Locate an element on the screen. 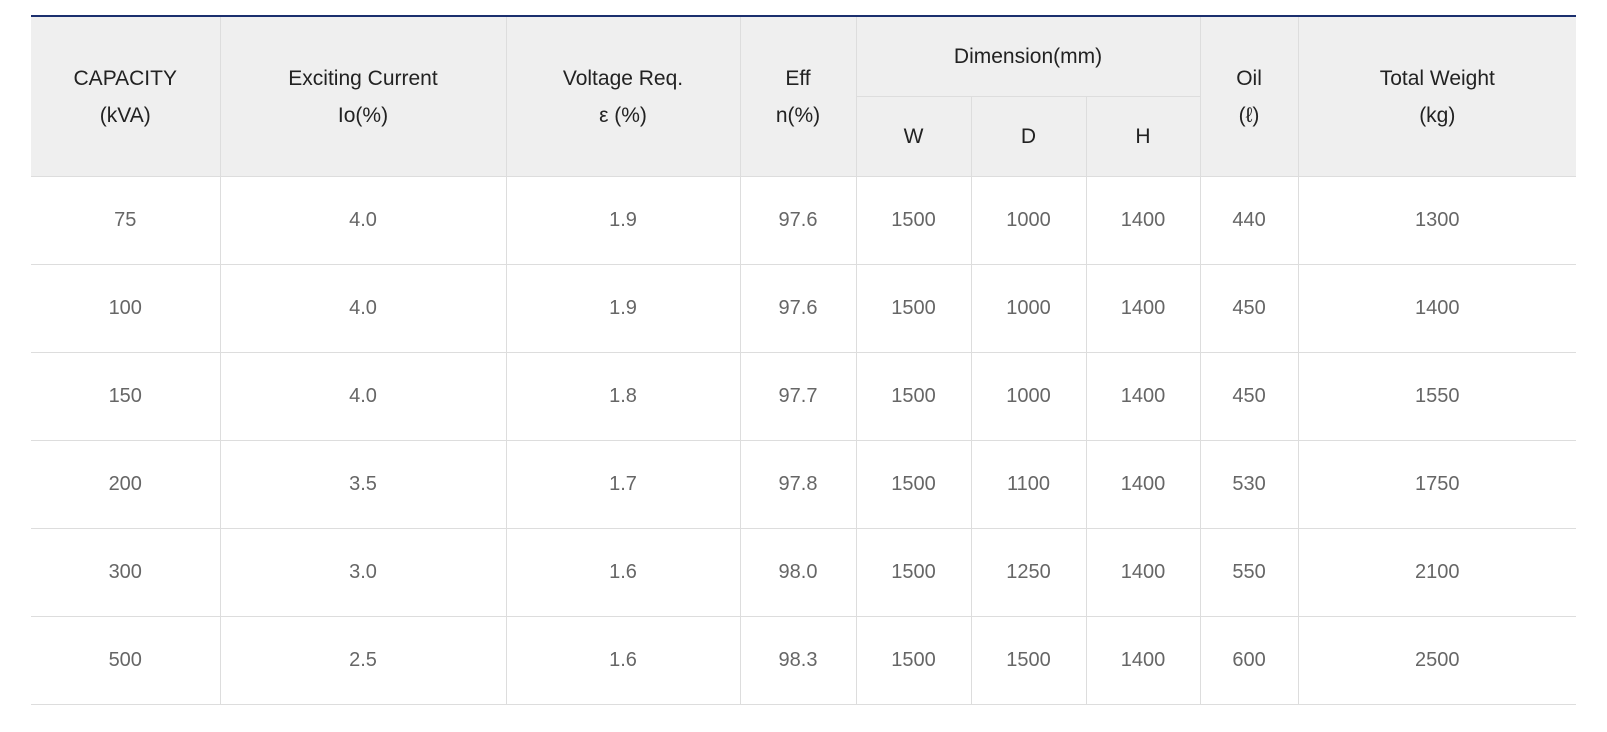 This screenshot has width=1607, height=732. header-capacity-unit: (kVA) is located at coordinates (125, 115).